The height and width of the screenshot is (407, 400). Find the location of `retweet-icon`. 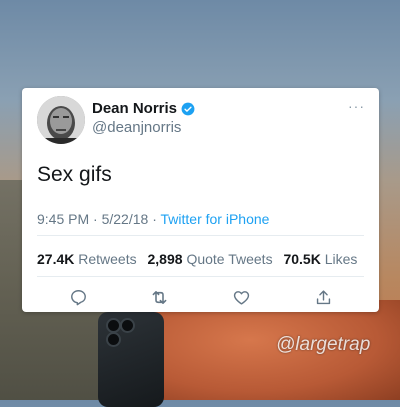

retweet-icon is located at coordinates (159, 297).